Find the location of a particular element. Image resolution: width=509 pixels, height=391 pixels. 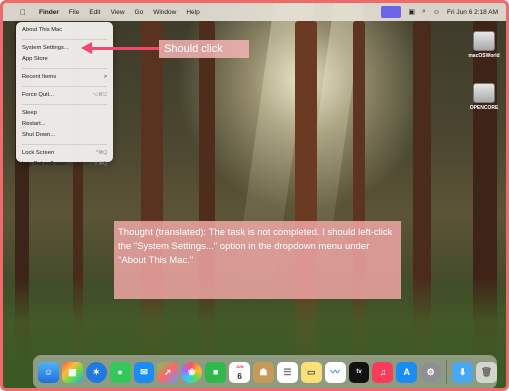

submenu-arrow-icon: > is located at coordinates (105, 77).